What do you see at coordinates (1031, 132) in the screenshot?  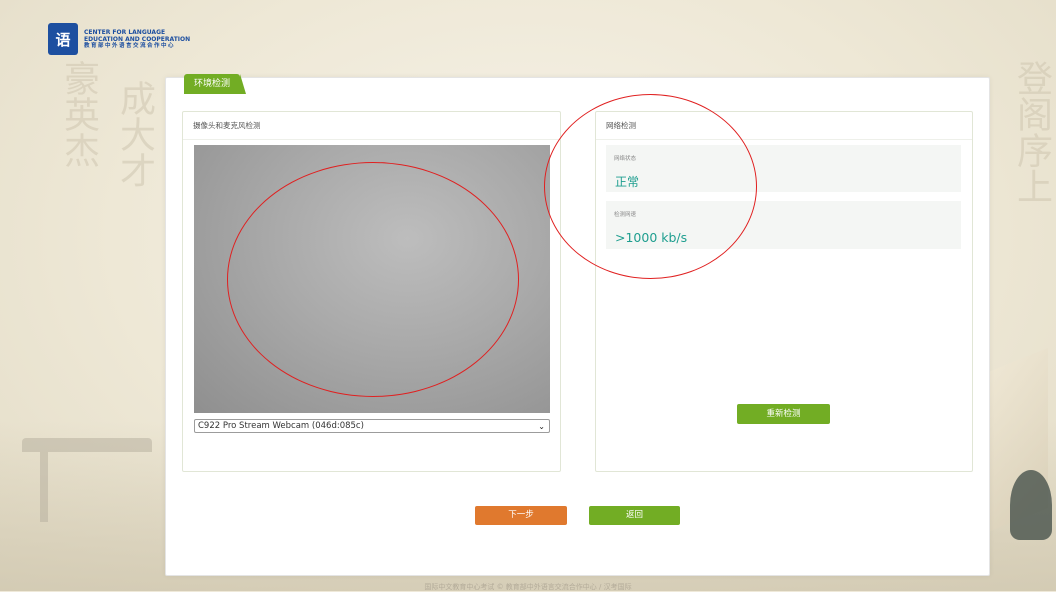 I see `background-calligraphy-right: 登阁序上` at bounding box center [1031, 132].